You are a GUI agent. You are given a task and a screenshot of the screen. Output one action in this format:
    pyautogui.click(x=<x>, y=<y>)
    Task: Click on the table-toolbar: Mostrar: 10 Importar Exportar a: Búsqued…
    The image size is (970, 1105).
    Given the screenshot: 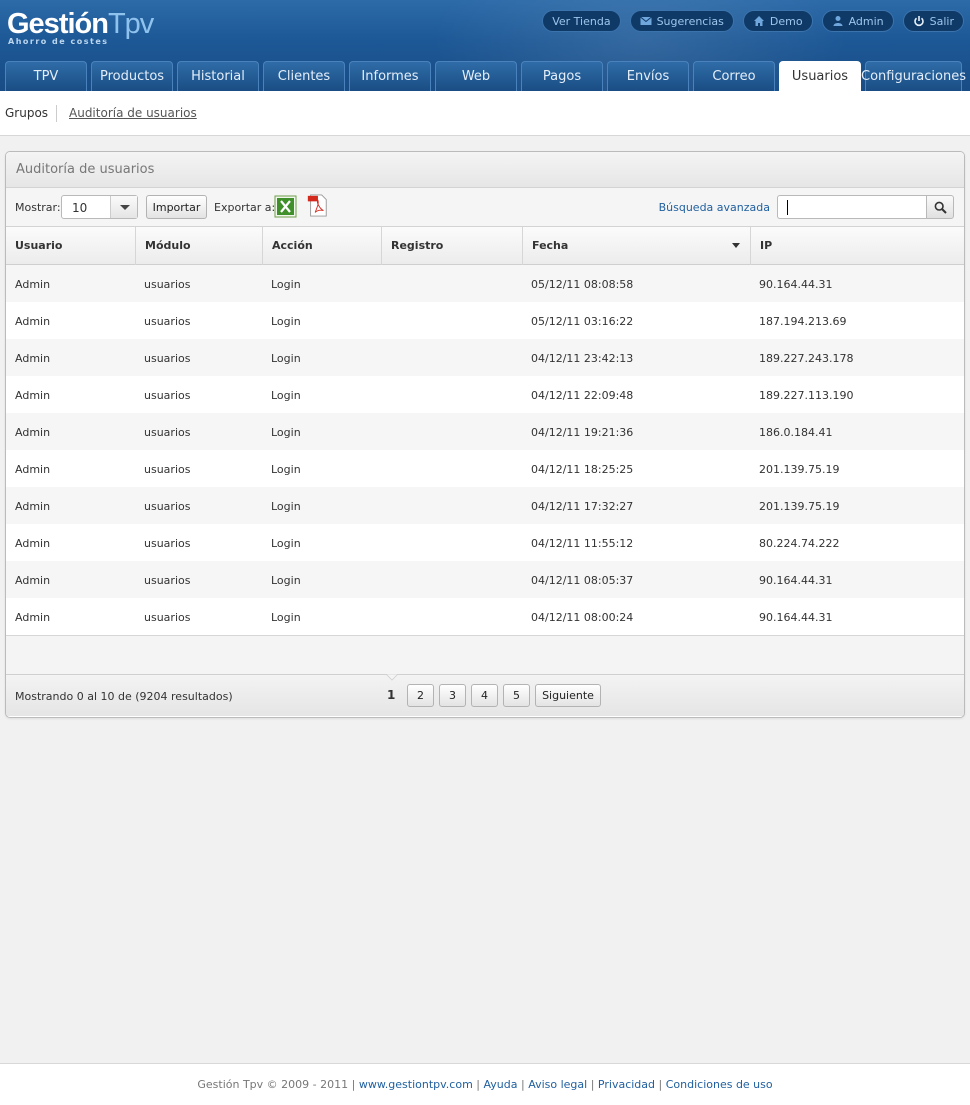 What is the action you would take?
    pyautogui.click(x=485, y=207)
    